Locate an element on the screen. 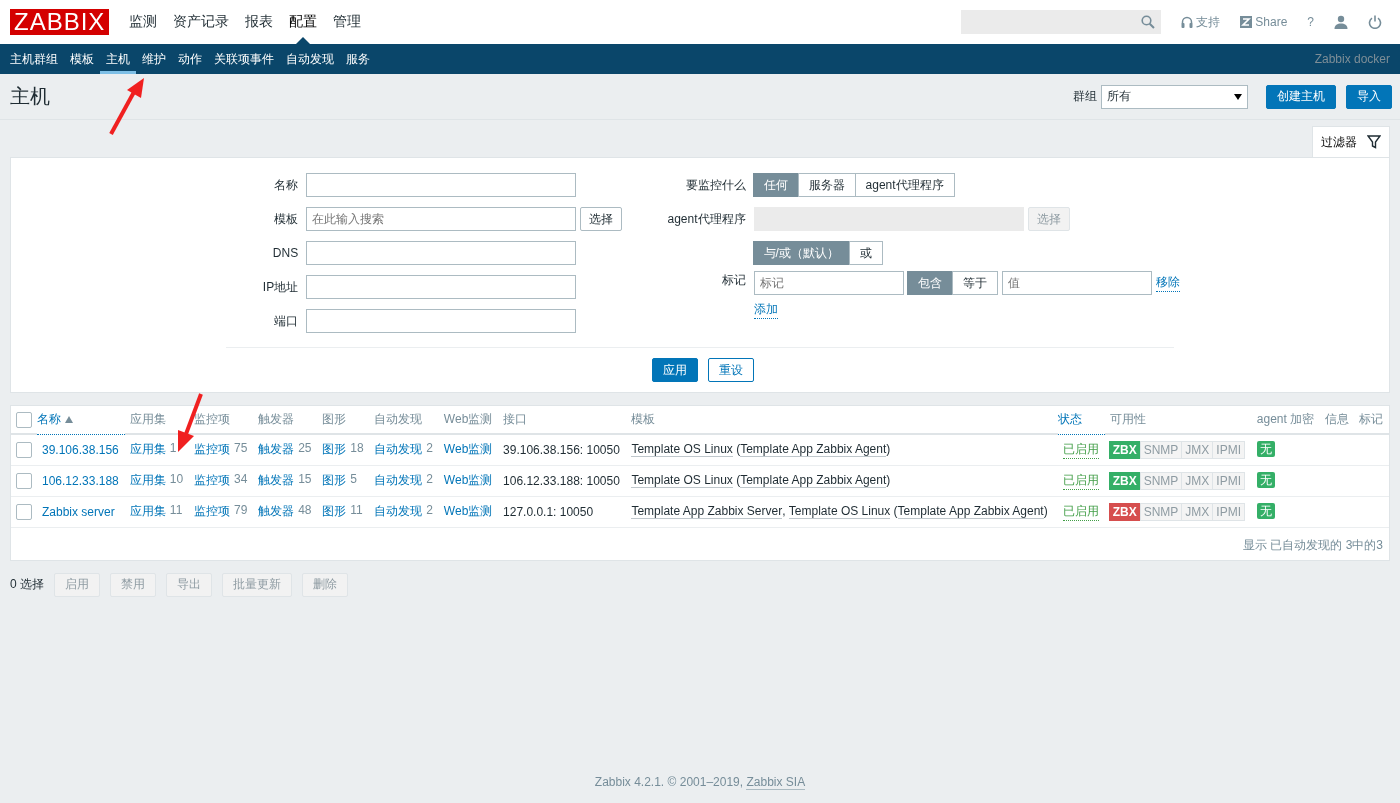  dropdown-value: 所有 is located at coordinates (1119, 96).